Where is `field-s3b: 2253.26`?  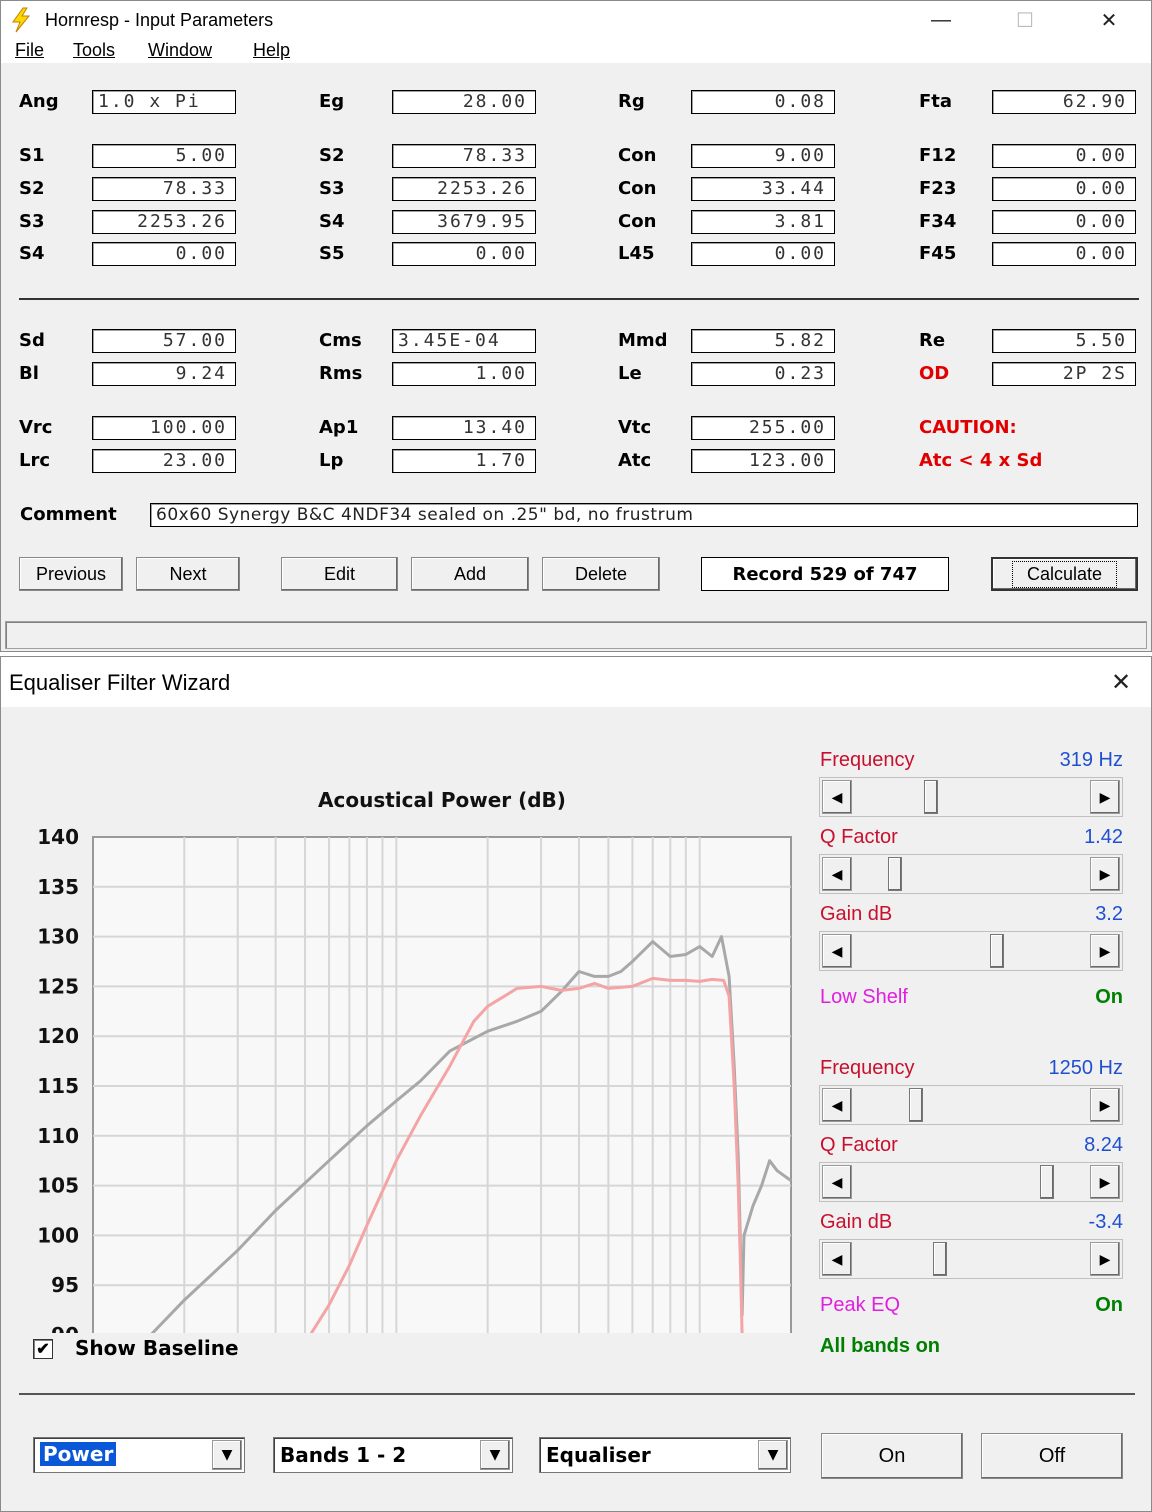
field-s3b: 2253.26 is located at coordinates (164, 222).